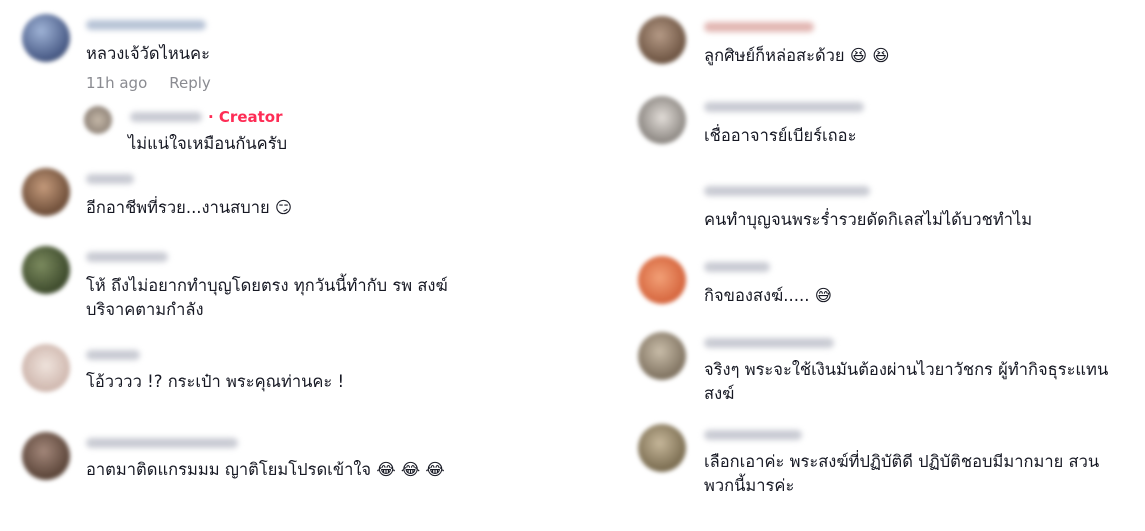  What do you see at coordinates (190, 83) in the screenshot?
I see `reply-button: Reply` at bounding box center [190, 83].